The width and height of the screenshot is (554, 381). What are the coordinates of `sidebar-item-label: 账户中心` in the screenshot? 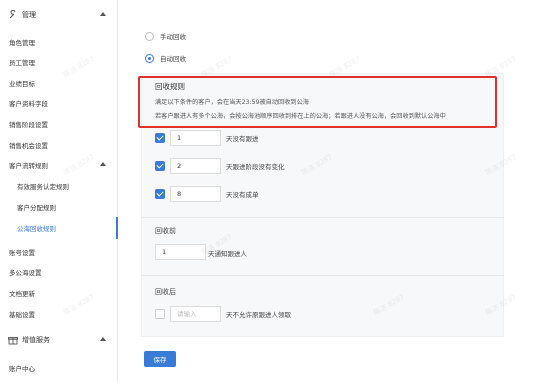 It's located at (22, 369).